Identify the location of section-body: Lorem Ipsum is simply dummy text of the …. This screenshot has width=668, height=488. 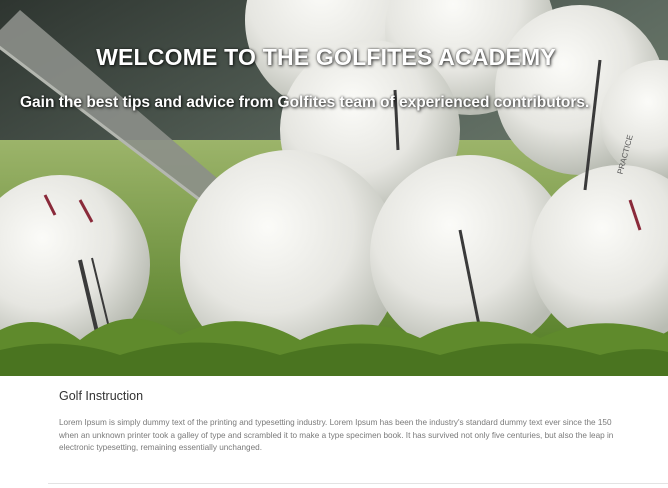
(363, 436).